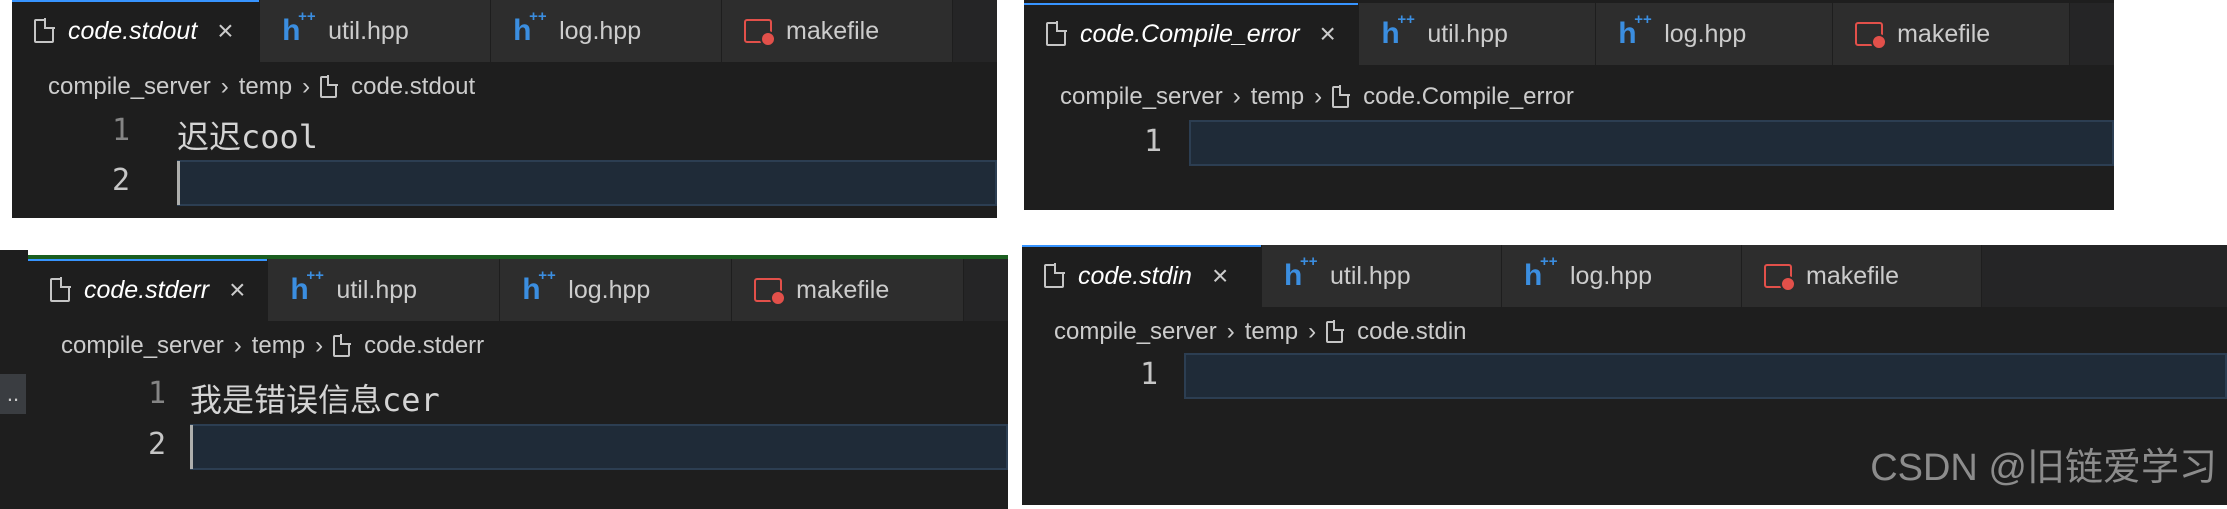  What do you see at coordinates (424, 346) in the screenshot?
I see `breadcrumb-item-file: code.stderr` at bounding box center [424, 346].